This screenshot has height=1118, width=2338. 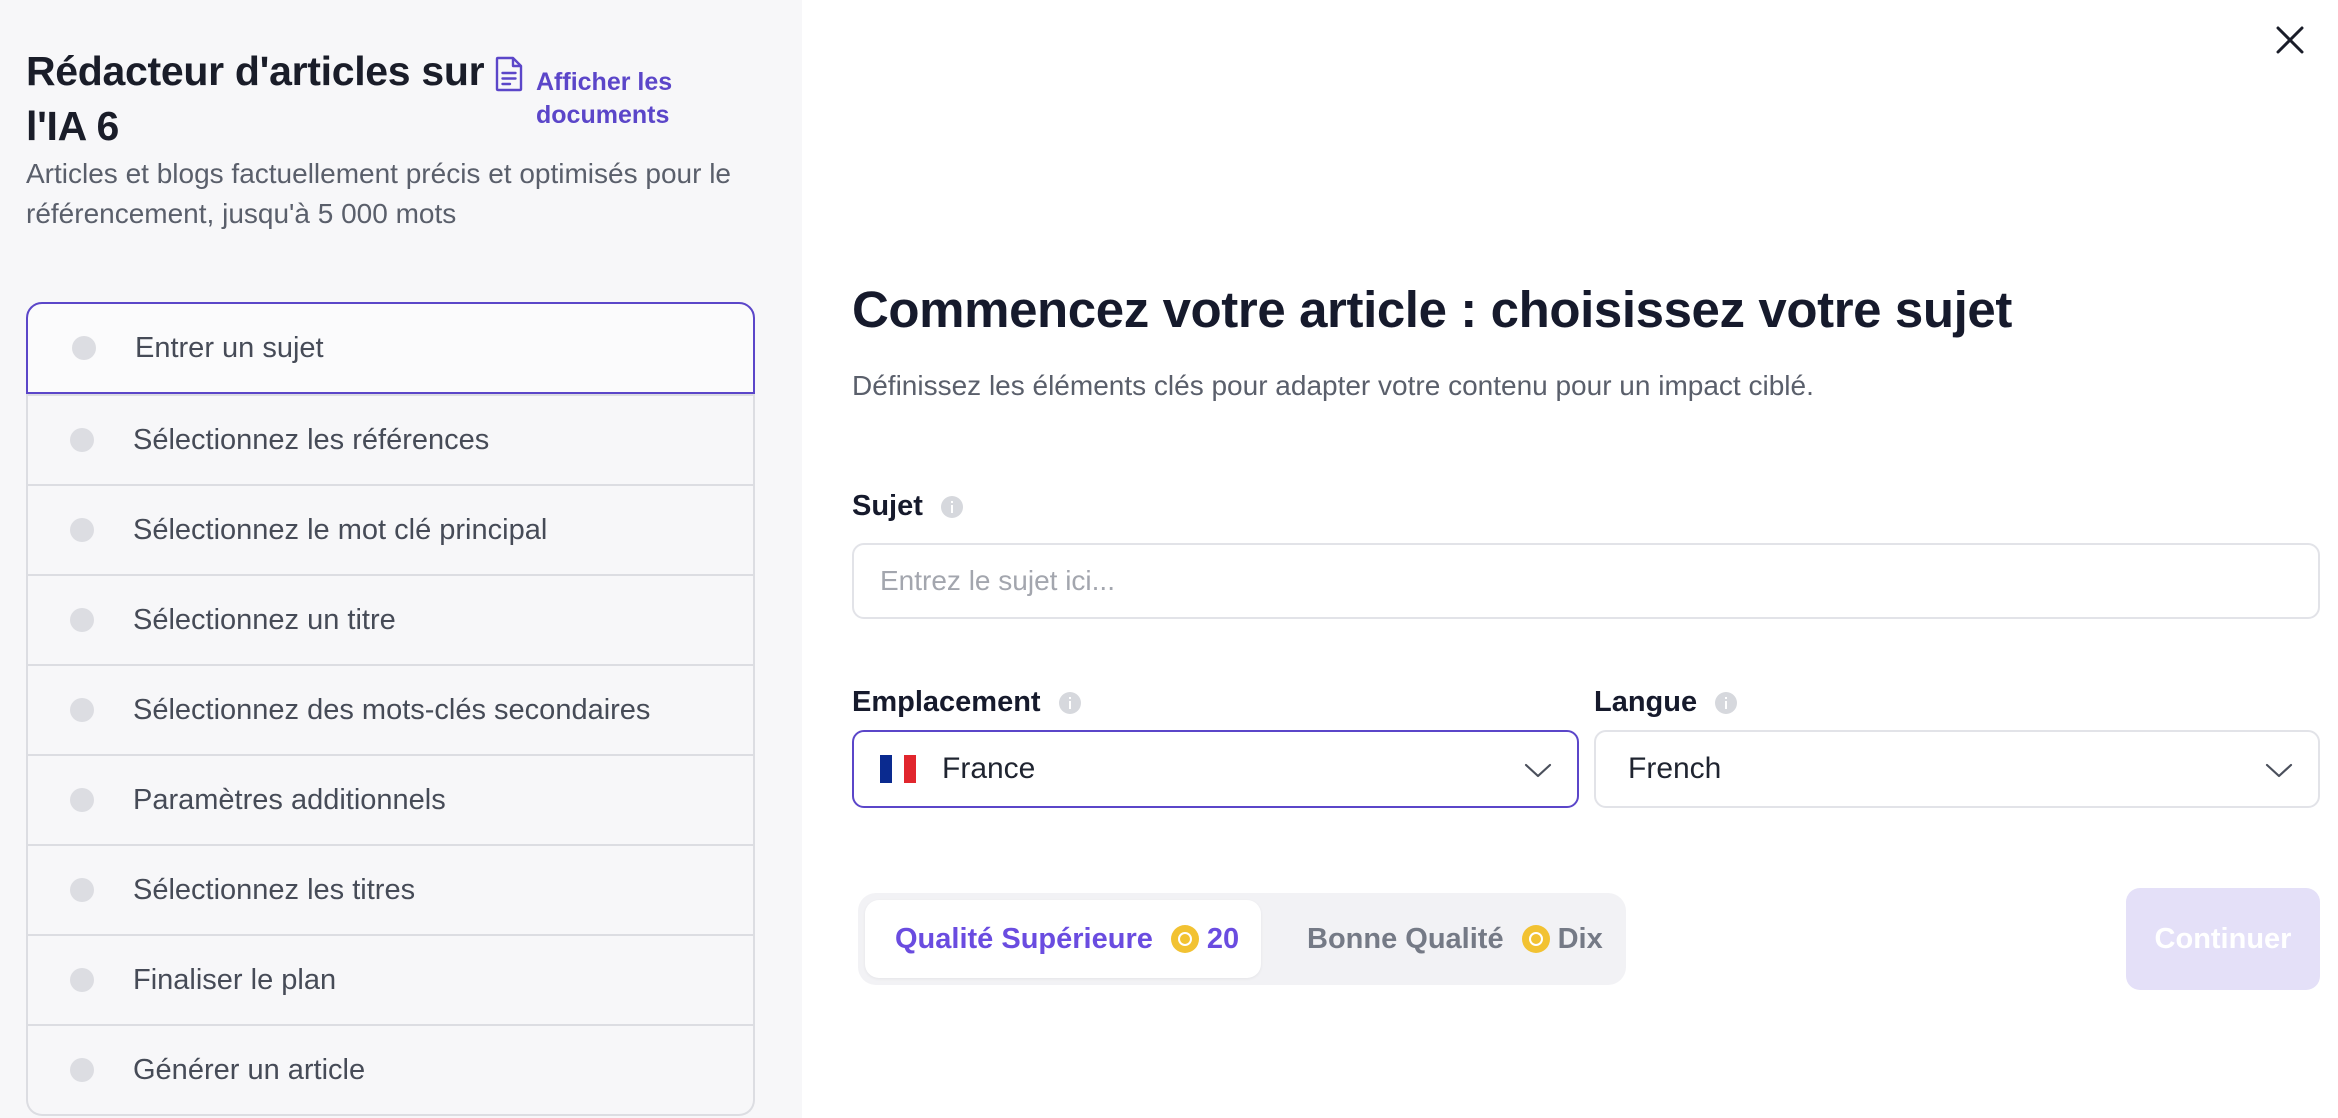 I want to click on step-select-references: Sélectionnez les références, so click(x=390, y=439).